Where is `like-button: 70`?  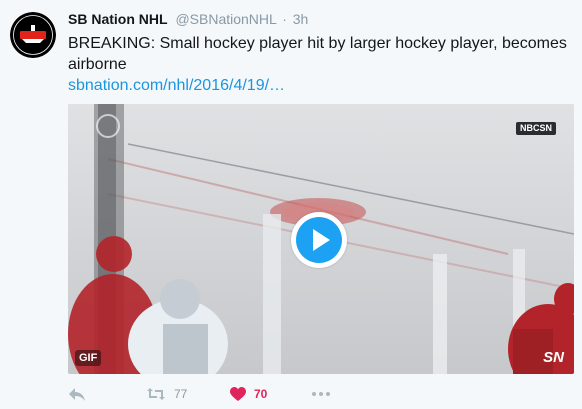
like-button: 70 is located at coordinates (248, 394).